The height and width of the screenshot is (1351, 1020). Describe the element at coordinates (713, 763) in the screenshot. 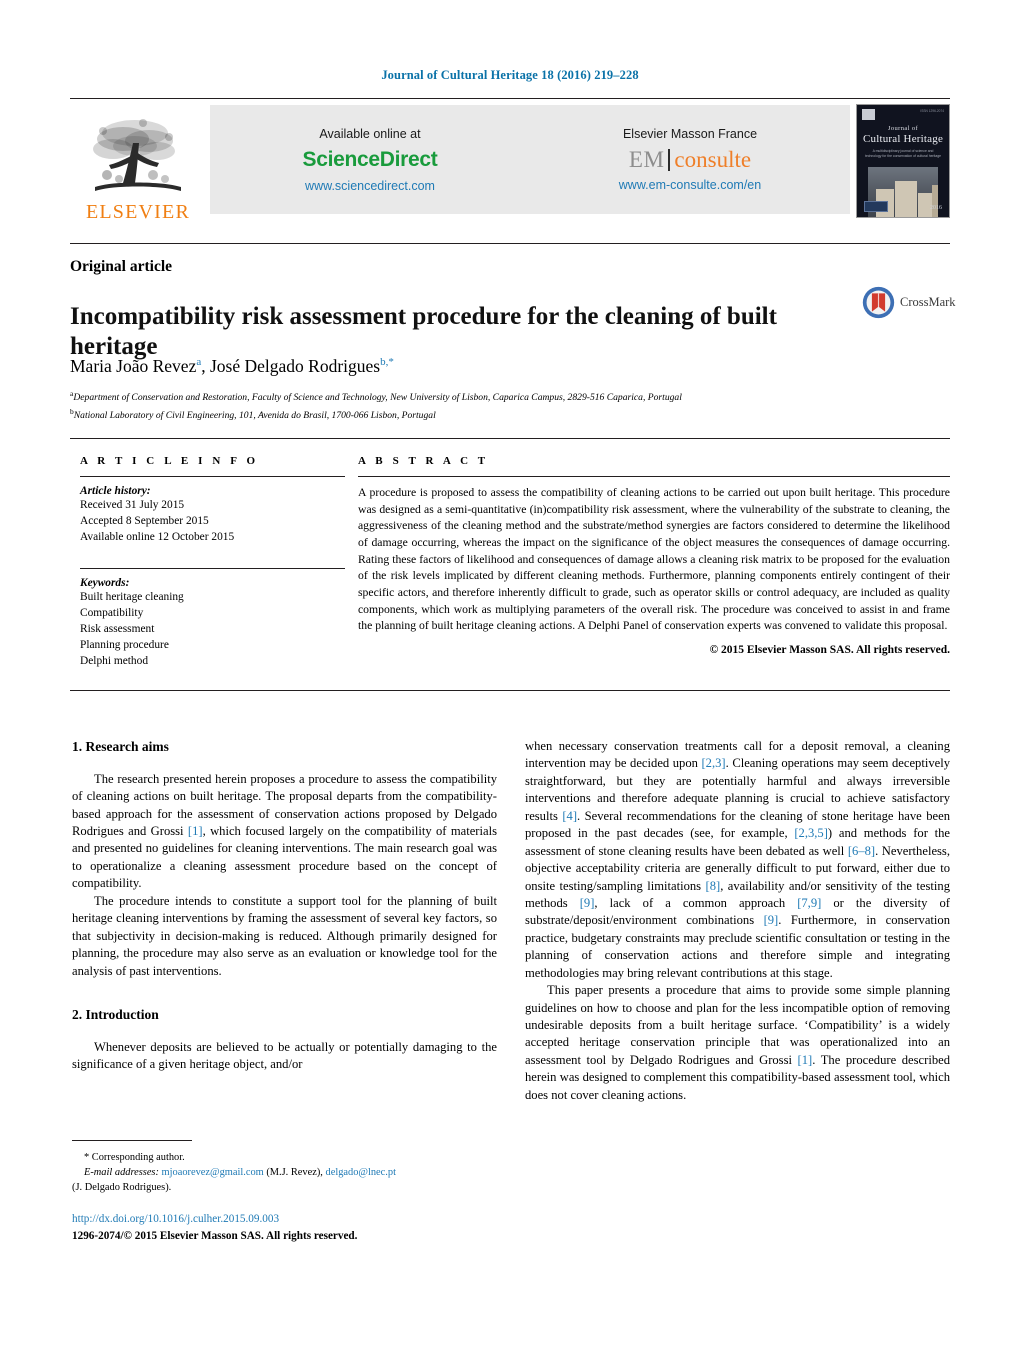

I see `citation-link: [2,3]` at that location.